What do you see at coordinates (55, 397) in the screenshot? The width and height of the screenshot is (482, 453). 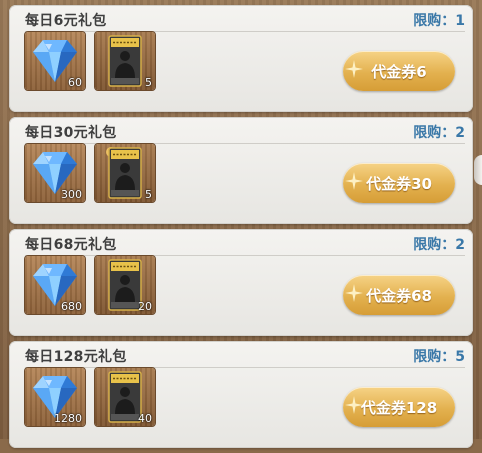 I see `reward-item-diamond: 1280` at bounding box center [55, 397].